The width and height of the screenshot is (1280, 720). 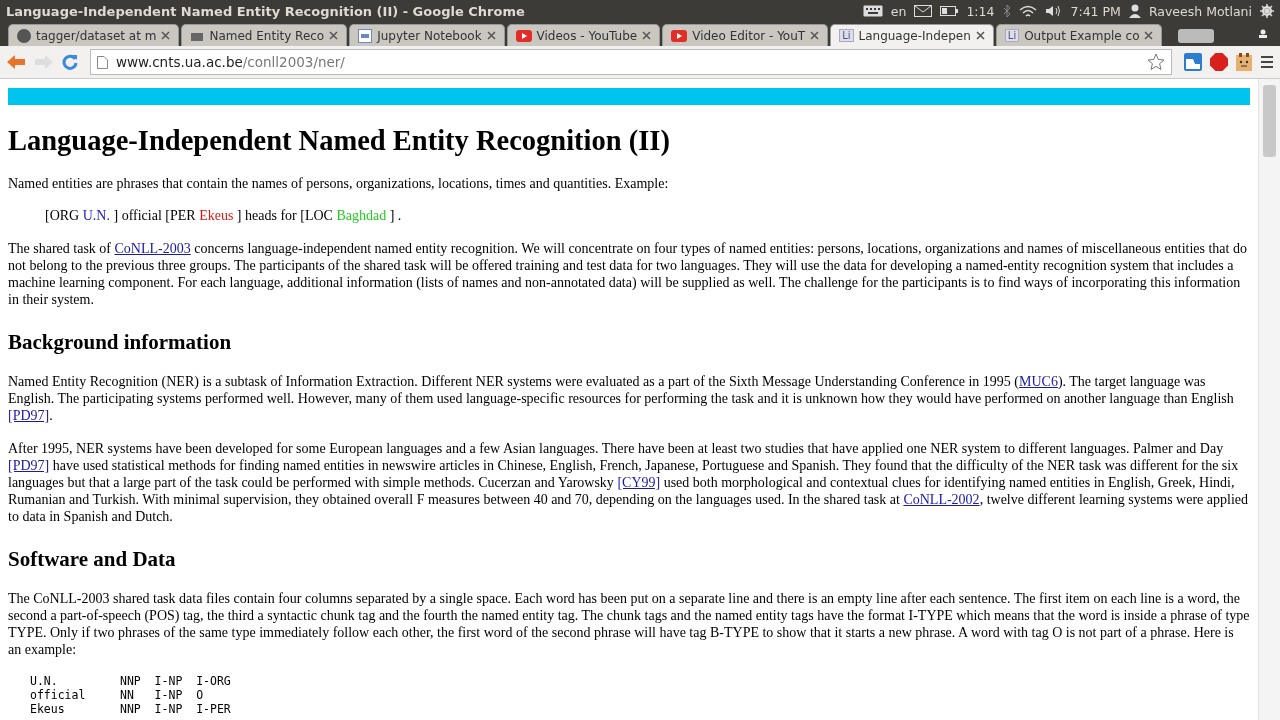 I want to click on browser-tab: Li Language-Indepen, so click(x=912, y=35).